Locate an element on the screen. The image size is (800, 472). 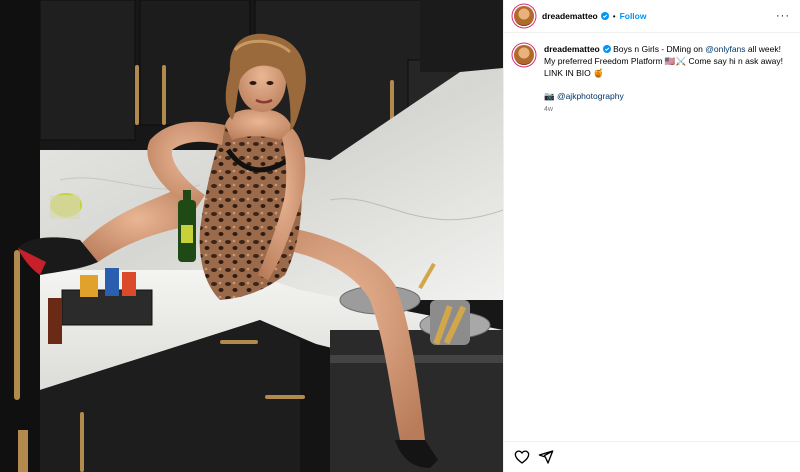
action-bar is located at coordinates (652, 456).